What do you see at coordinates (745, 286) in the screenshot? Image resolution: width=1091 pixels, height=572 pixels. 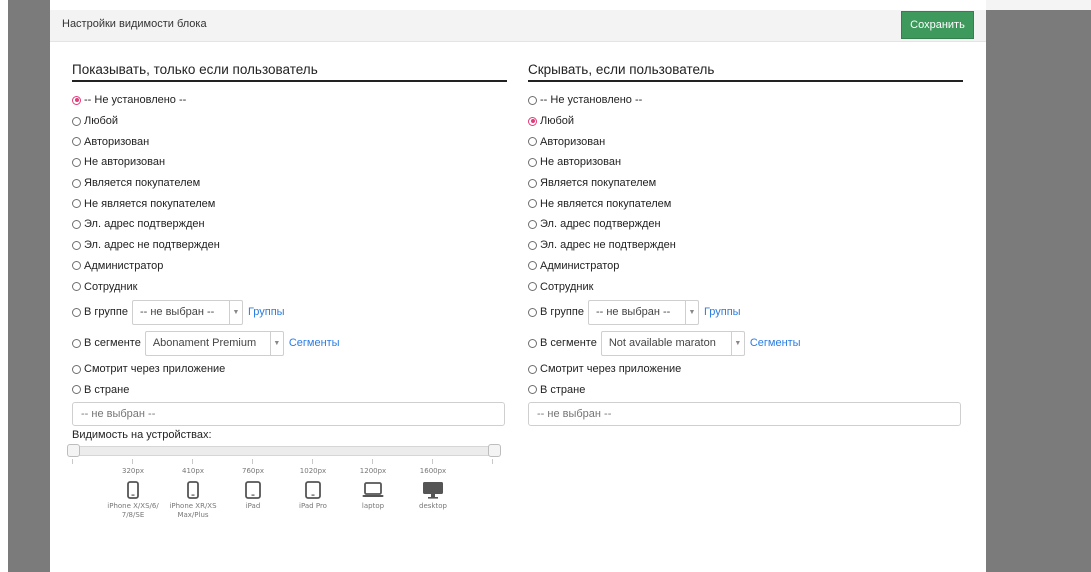 I see `hide-option-employee: Сотрудник` at bounding box center [745, 286].